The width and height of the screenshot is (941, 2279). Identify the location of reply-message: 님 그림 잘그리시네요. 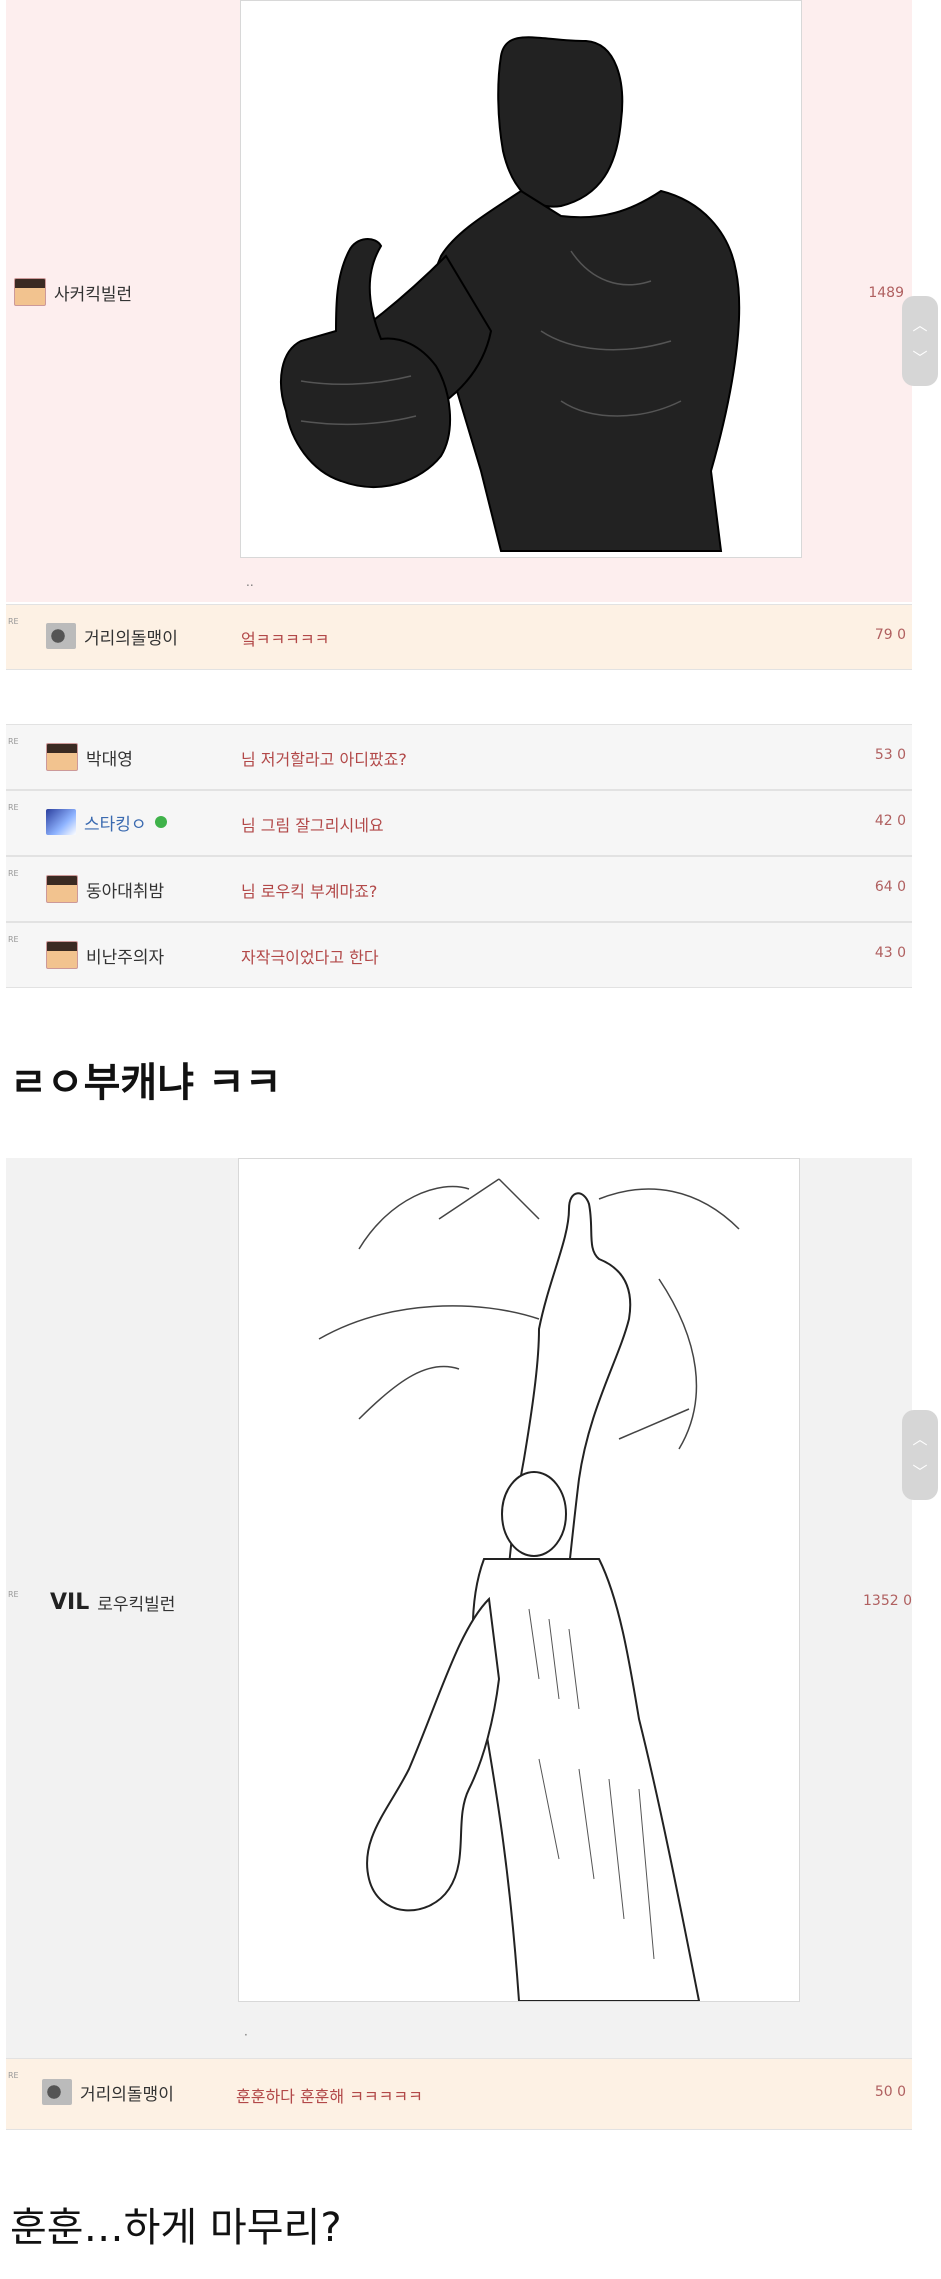
(312, 825).